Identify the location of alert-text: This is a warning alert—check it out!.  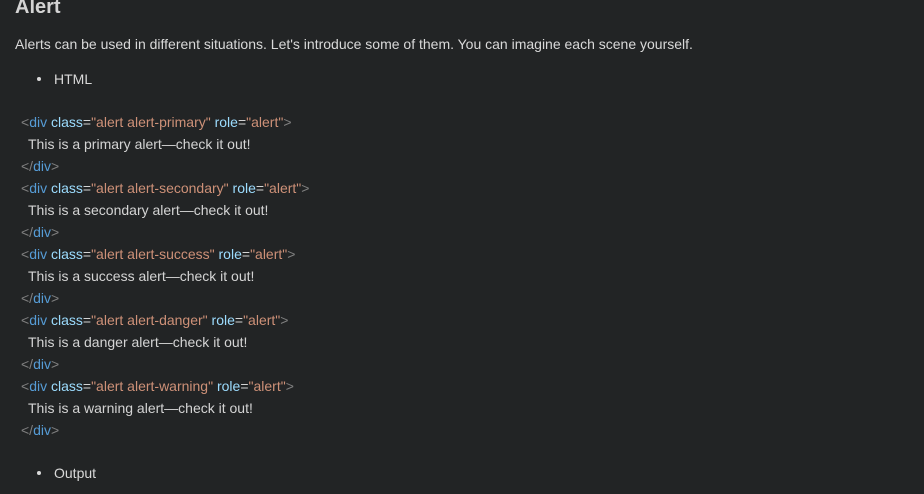
(140, 408).